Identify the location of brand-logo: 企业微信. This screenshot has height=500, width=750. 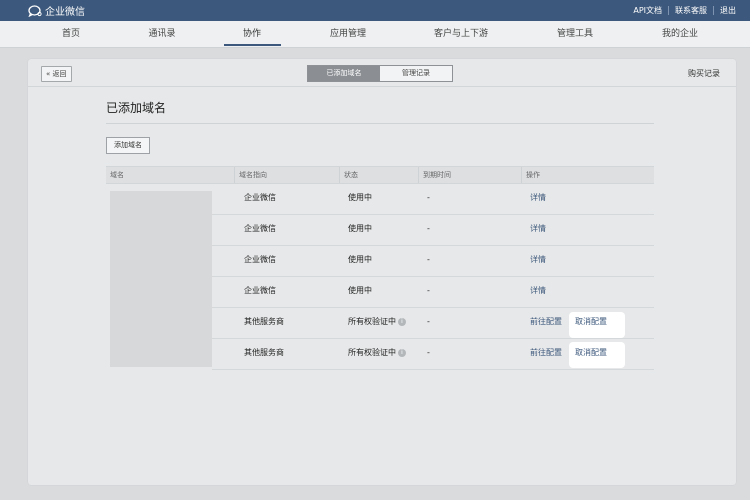
(56, 11).